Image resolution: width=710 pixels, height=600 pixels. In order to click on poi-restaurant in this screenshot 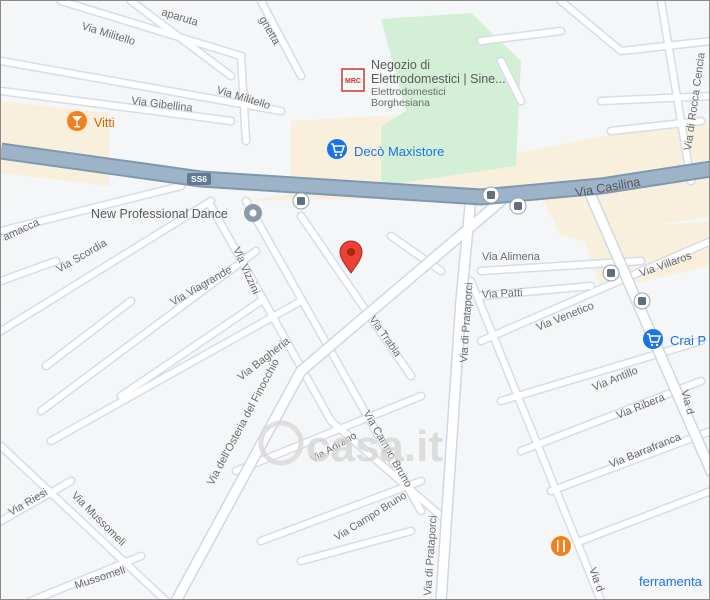, I will do `click(561, 546)`.